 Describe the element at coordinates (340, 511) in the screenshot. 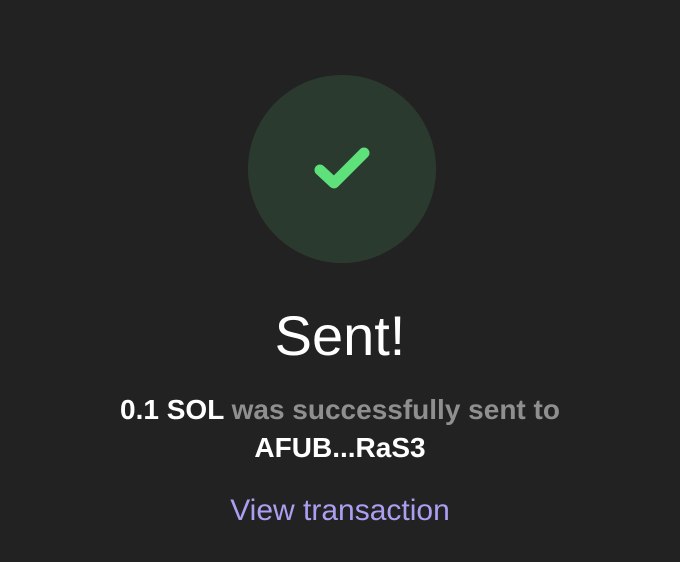

I see `view-transaction-link: View transaction` at that location.